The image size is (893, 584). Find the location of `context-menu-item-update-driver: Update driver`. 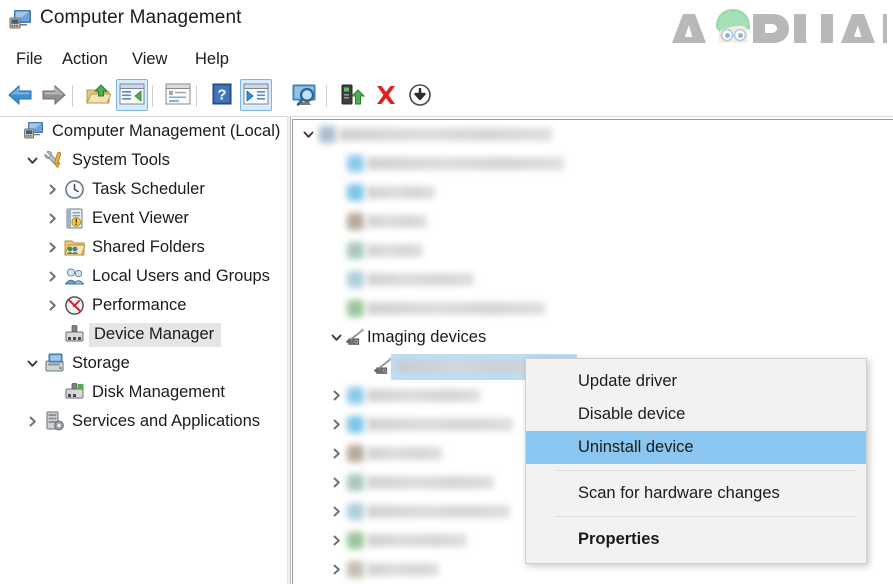

context-menu-item-update-driver: Update driver is located at coordinates (696, 381).